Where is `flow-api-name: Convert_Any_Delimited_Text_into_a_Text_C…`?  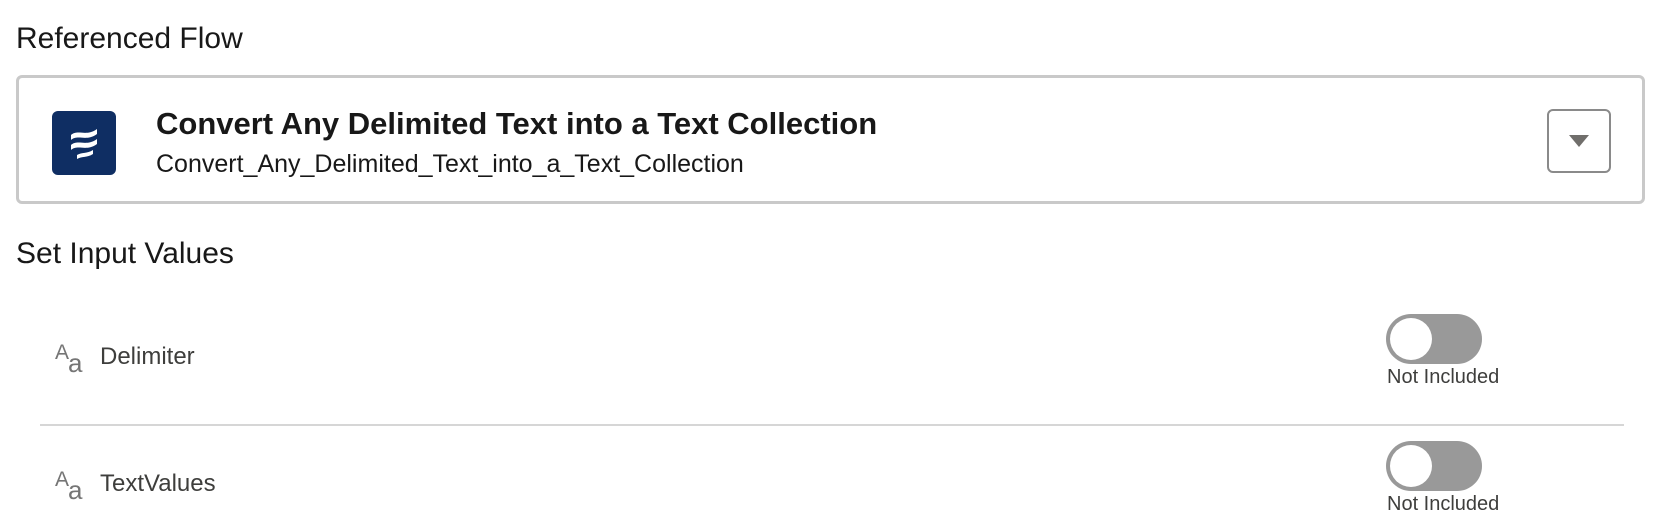
flow-api-name: Convert_Any_Delimited_Text_into_a_Text_C… is located at coordinates (450, 164).